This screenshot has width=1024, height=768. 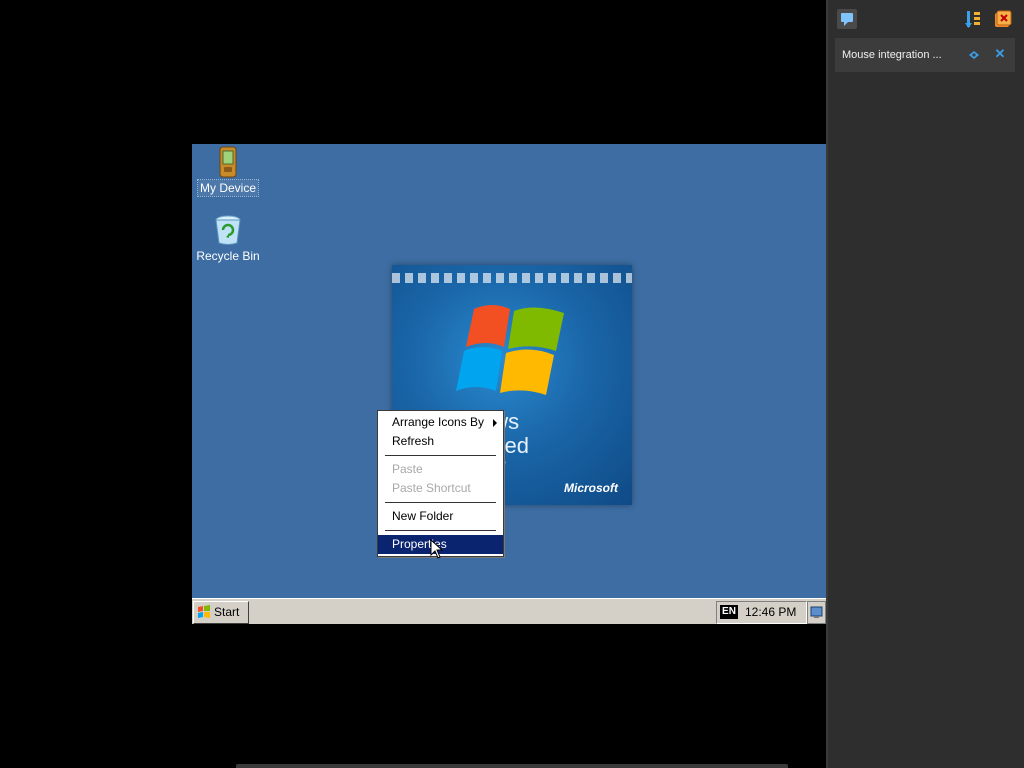 What do you see at coordinates (228, 188) in the screenshot?
I see `desktop-icon-label: My Device` at bounding box center [228, 188].